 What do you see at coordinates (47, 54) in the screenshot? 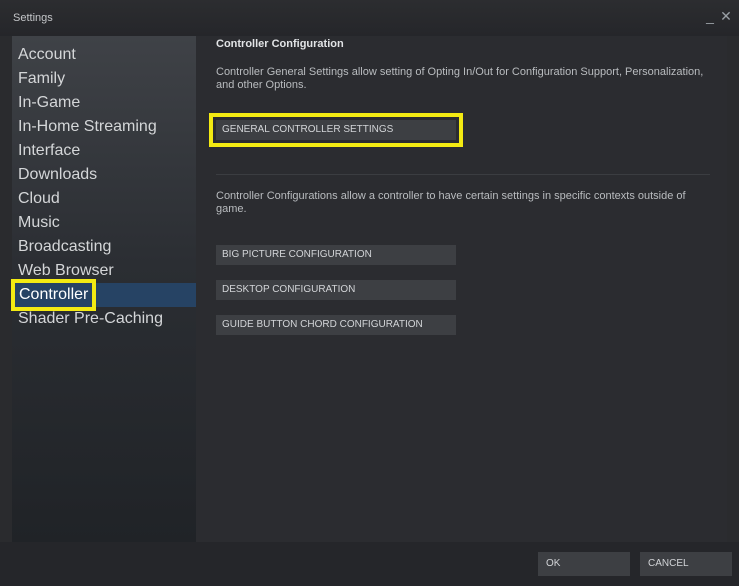
I see `sidebar-item-label: Account` at bounding box center [47, 54].